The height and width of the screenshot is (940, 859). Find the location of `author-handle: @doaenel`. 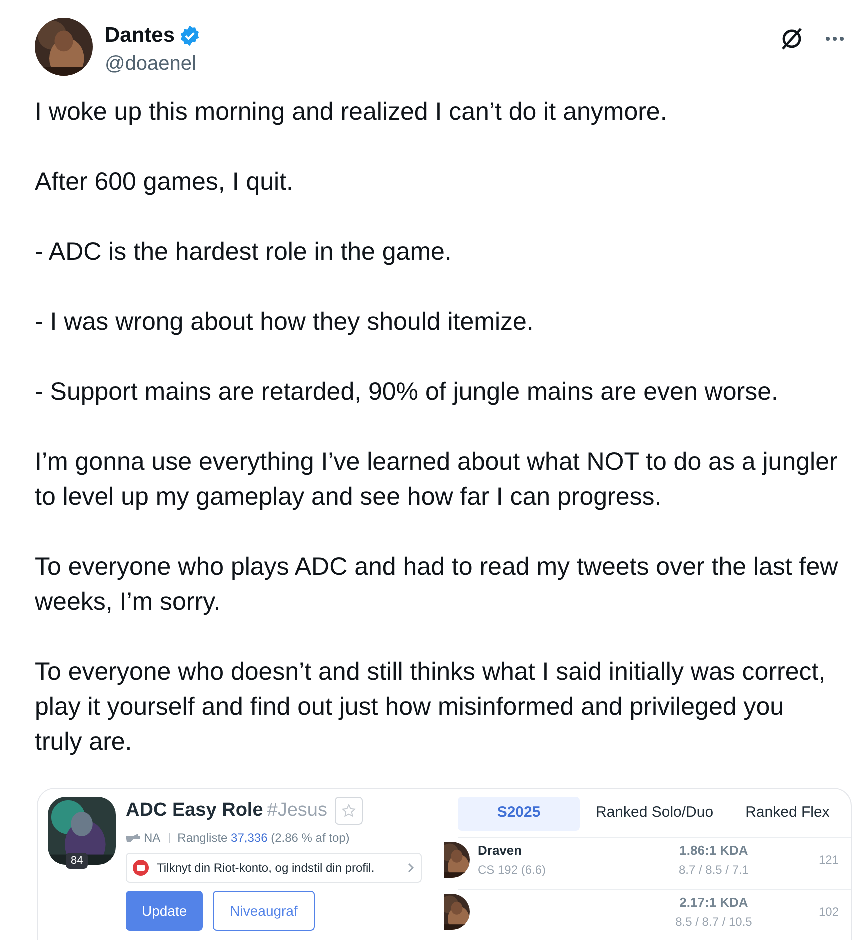

author-handle: @doaenel is located at coordinates (153, 64).